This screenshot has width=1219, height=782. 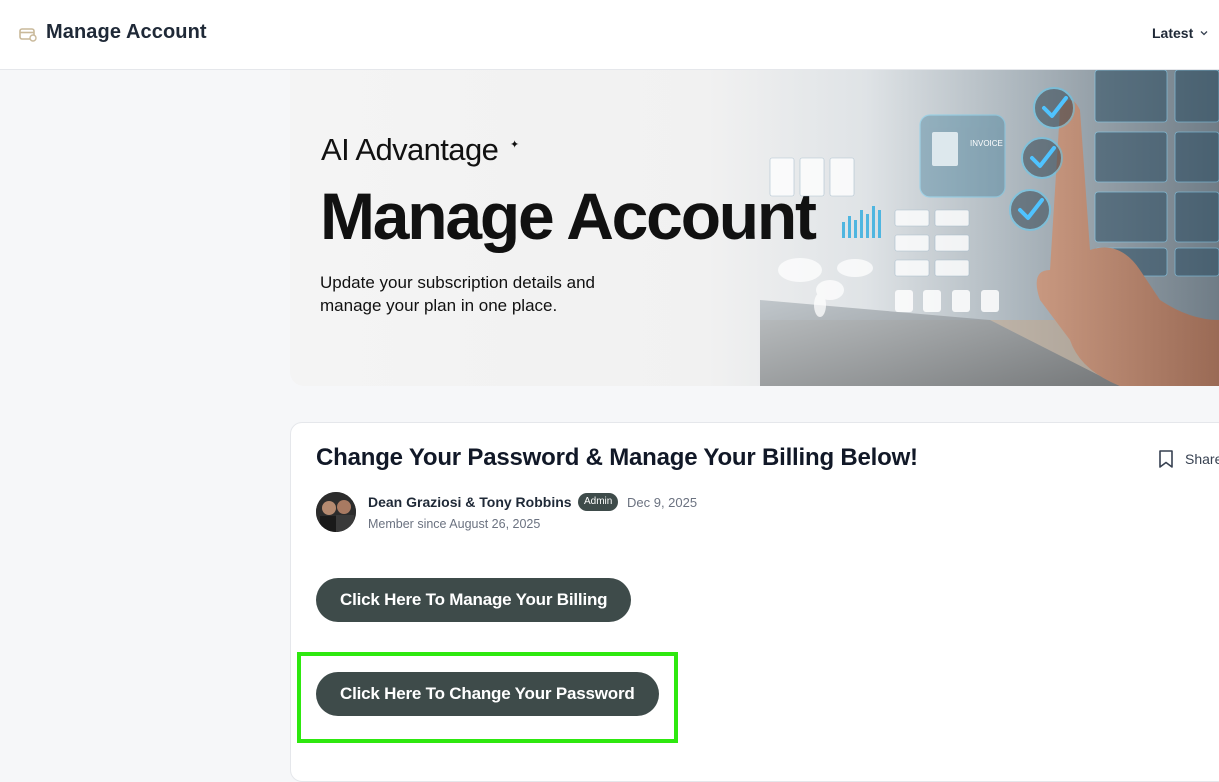 What do you see at coordinates (1166, 459) in the screenshot?
I see `bookmark-icon` at bounding box center [1166, 459].